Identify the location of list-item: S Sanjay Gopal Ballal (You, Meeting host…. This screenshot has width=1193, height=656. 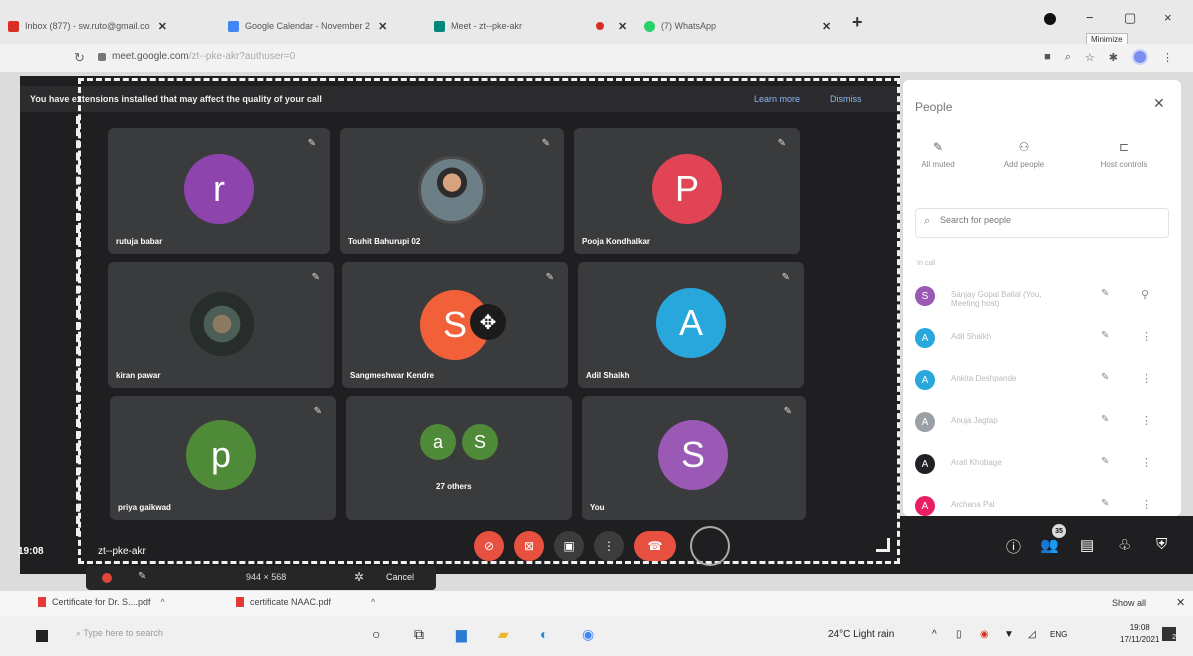
(1044, 296).